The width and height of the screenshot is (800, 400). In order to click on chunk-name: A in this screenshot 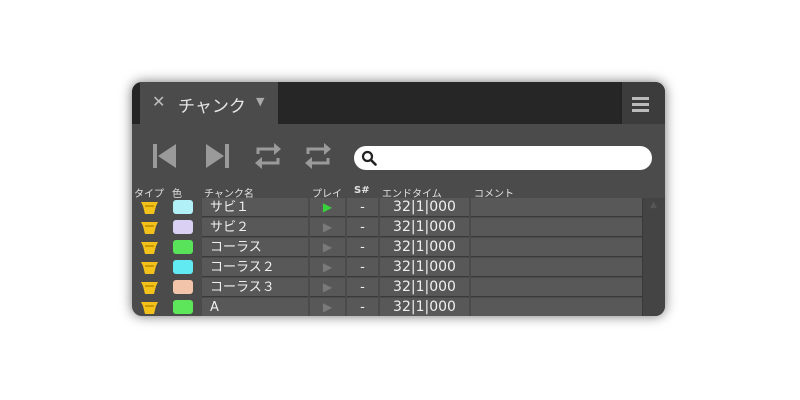, I will do `click(255, 307)`.